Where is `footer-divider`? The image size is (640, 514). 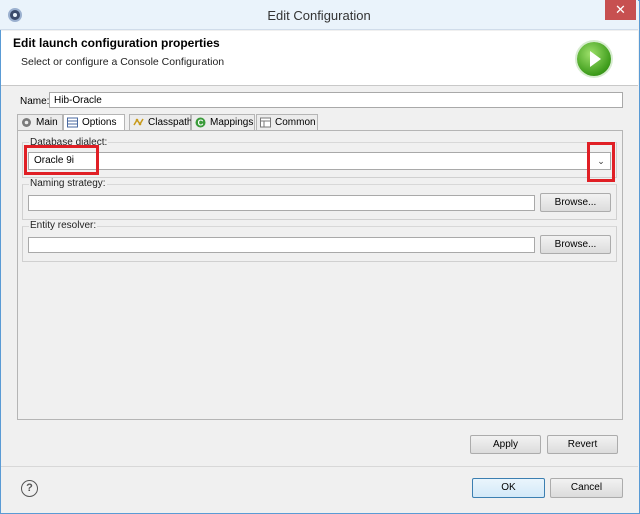 footer-divider is located at coordinates (319, 466).